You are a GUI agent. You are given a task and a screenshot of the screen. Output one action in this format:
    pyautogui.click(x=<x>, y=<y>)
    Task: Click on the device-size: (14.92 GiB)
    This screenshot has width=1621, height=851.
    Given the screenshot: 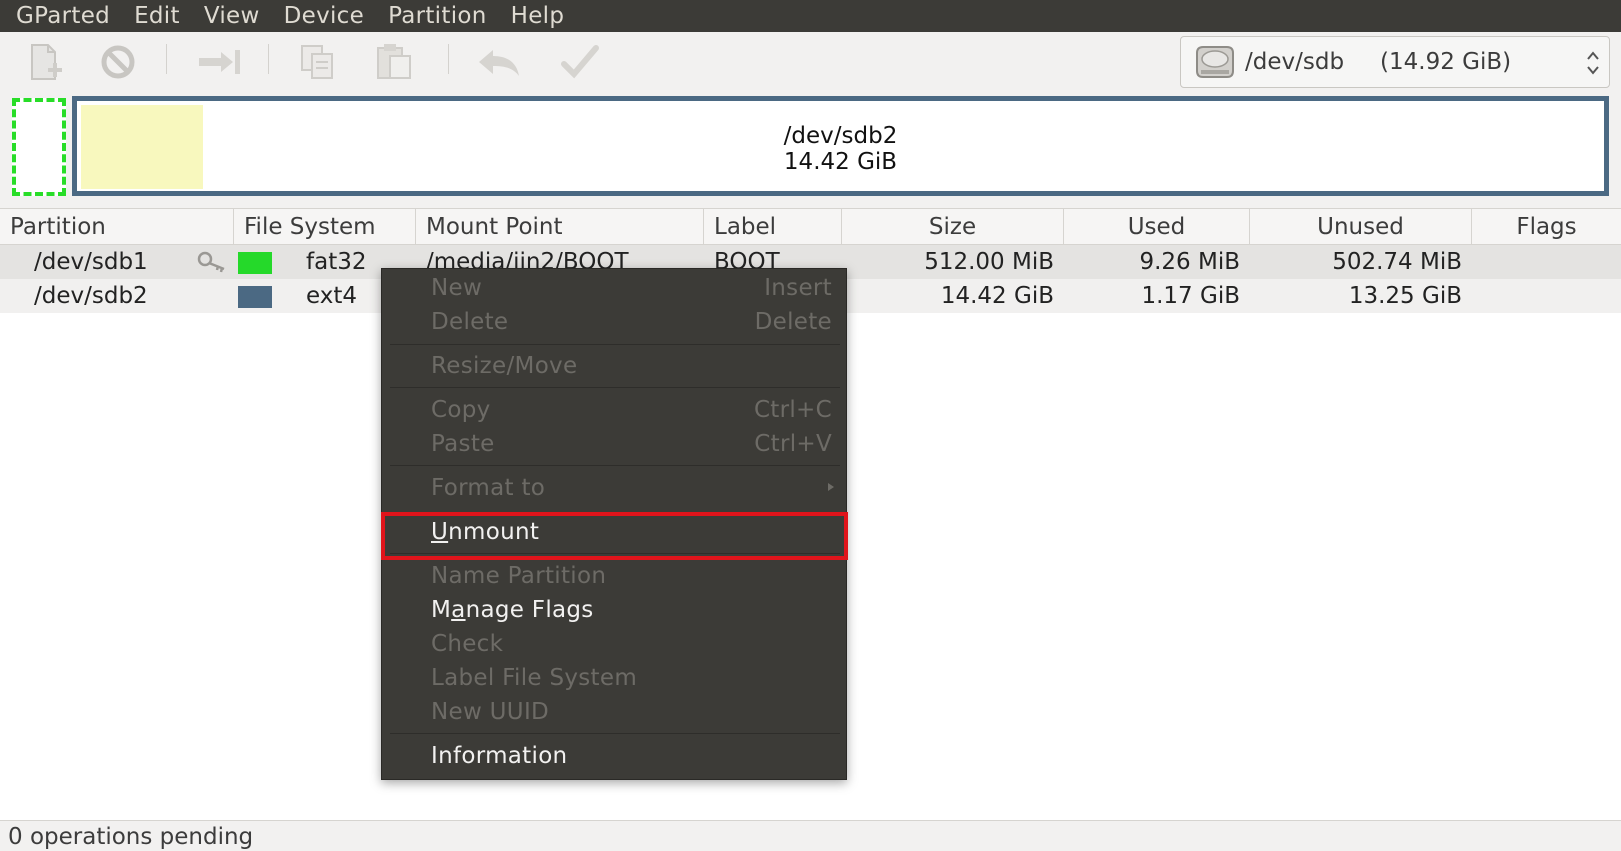 What is the action you would take?
    pyautogui.click(x=1446, y=62)
    